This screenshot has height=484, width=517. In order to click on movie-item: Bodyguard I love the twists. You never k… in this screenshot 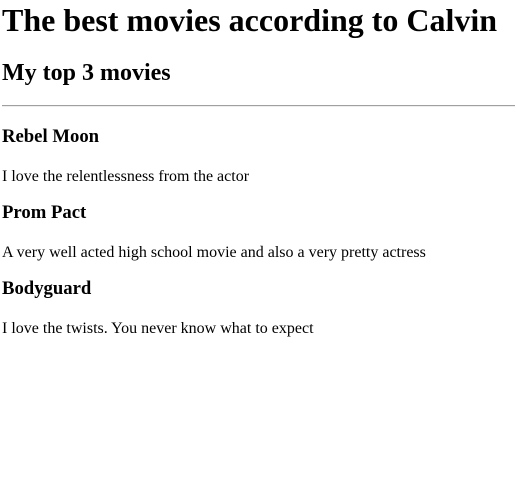, I will do `click(258, 308)`.